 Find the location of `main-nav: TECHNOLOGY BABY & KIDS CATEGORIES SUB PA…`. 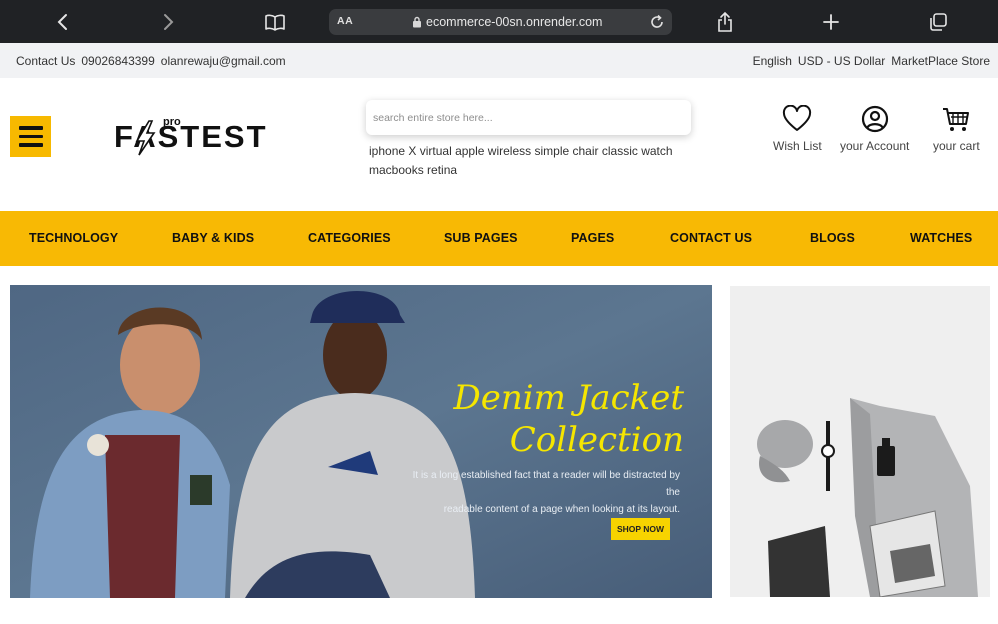

main-nav: TECHNOLOGY BABY & KIDS CATEGORIES SUB PA… is located at coordinates (499, 238).